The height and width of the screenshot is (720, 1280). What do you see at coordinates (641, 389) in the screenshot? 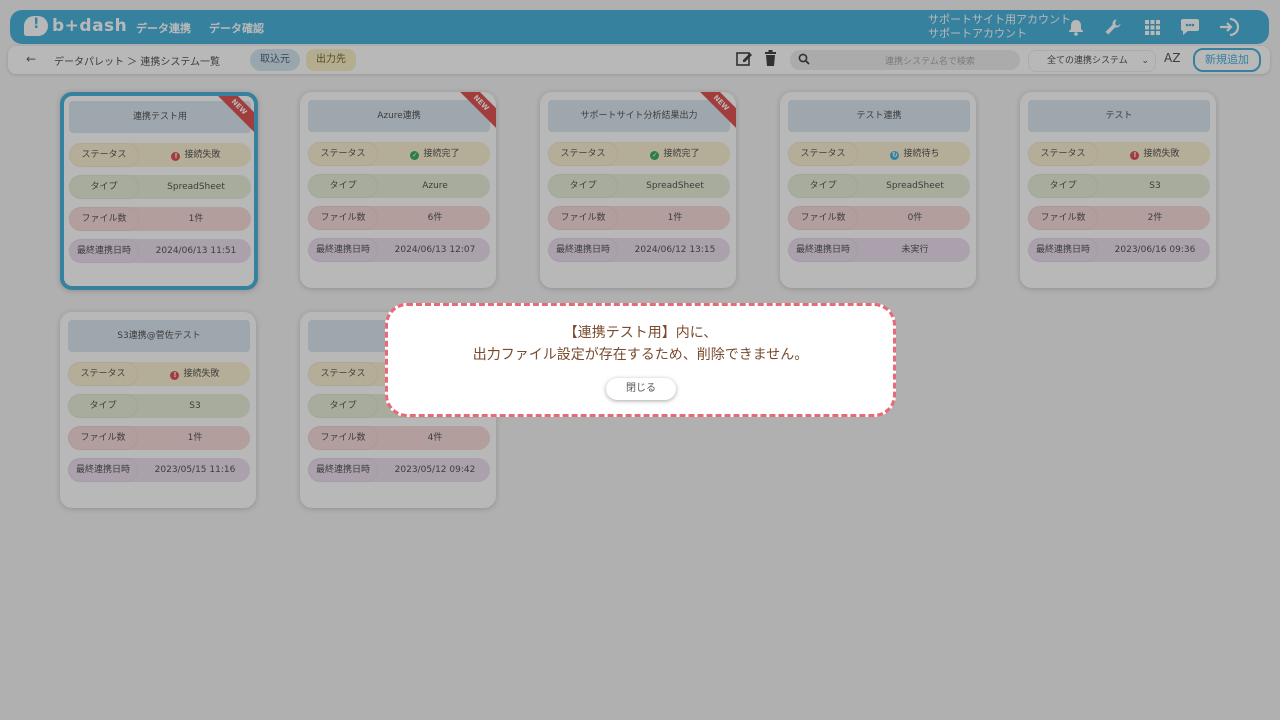
I see `close-button: 閉じる` at bounding box center [641, 389].